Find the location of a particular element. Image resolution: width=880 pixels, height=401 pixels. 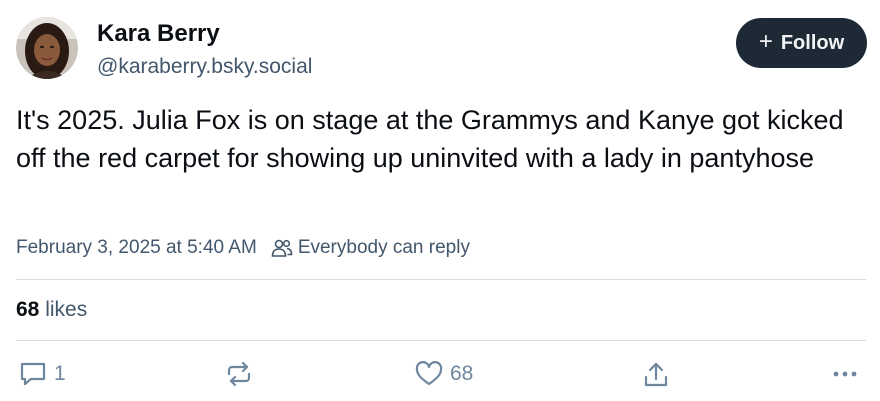

more-icon is located at coordinates (845, 374).